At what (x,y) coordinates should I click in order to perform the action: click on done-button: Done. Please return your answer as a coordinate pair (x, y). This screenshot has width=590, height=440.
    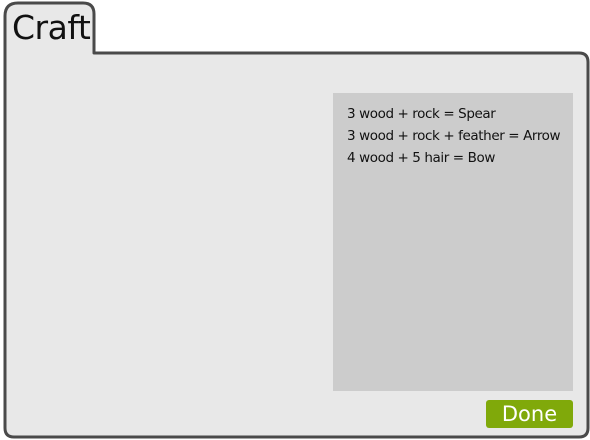
    Looking at the image, I should click on (529, 414).